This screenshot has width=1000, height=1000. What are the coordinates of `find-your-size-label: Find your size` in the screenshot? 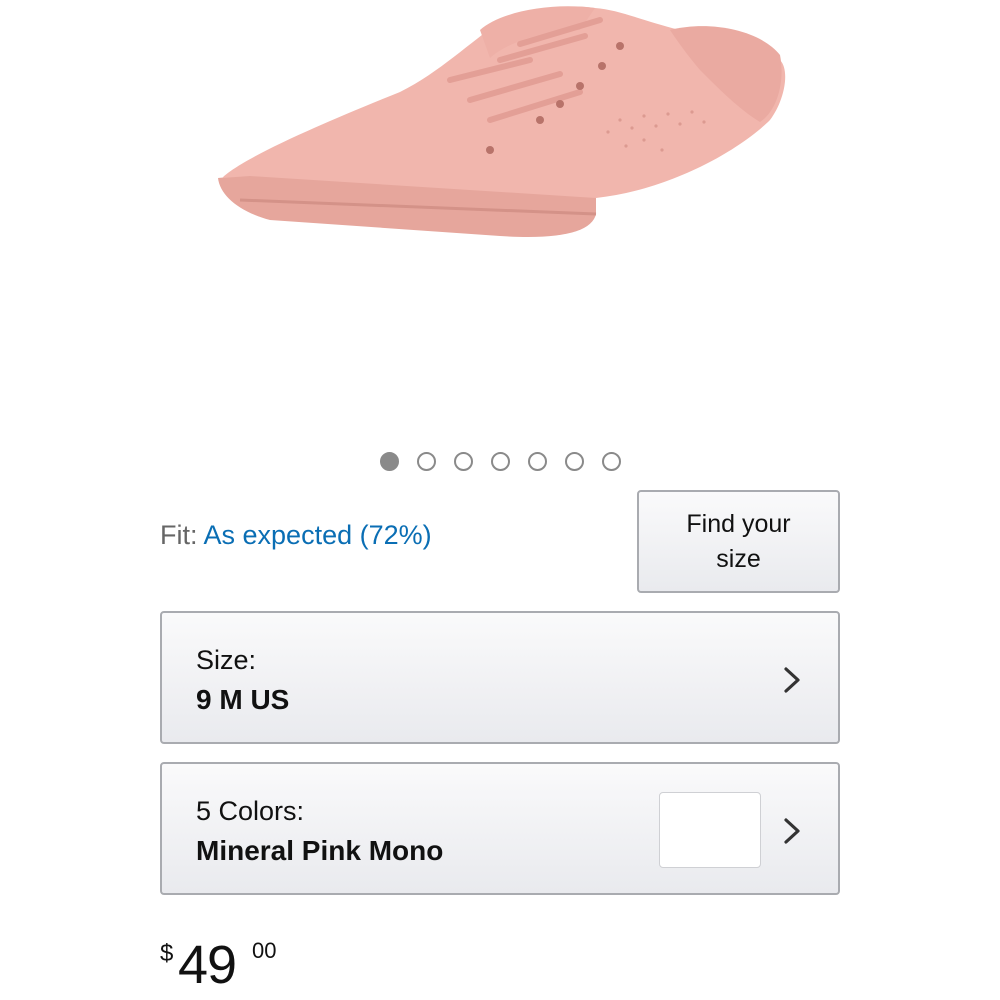 It's located at (738, 541).